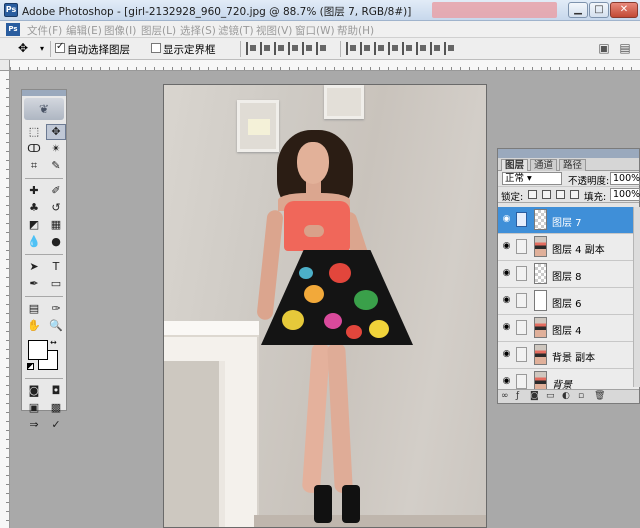 The height and width of the screenshot is (528, 640). I want to click on blend-mode-select: 正常 ▾, so click(532, 178).